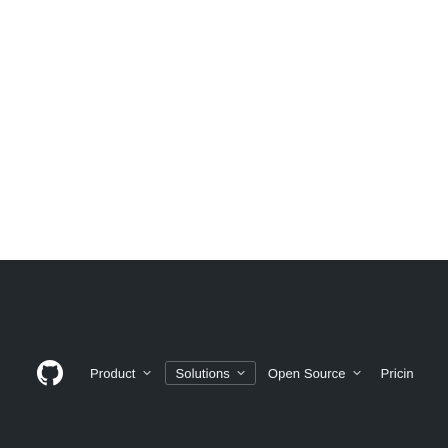 The image size is (448, 448). What do you see at coordinates (202, 373) in the screenshot?
I see `nav-item-label: Solutions` at bounding box center [202, 373].